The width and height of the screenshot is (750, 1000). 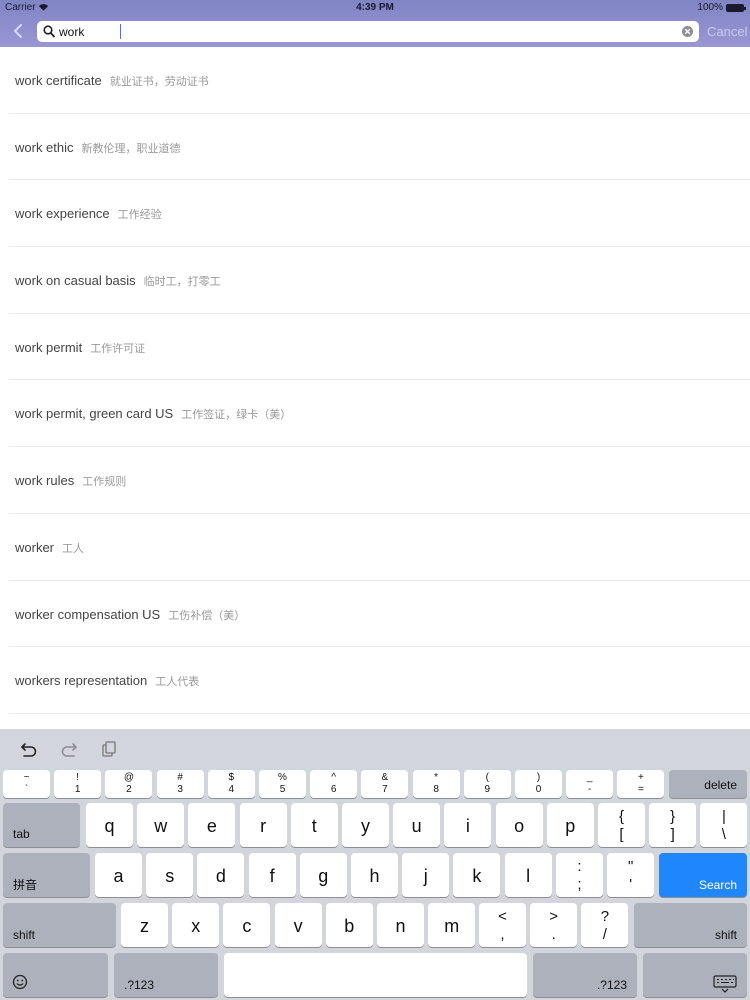 I want to click on number-key: & 7, so click(x=385, y=784).